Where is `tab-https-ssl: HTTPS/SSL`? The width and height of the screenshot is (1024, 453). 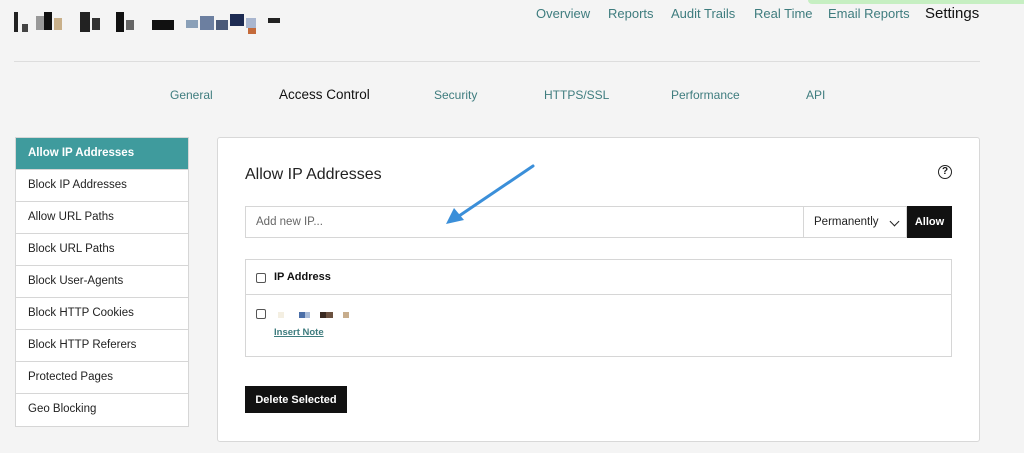
tab-https-ssl: HTTPS/SSL is located at coordinates (576, 95).